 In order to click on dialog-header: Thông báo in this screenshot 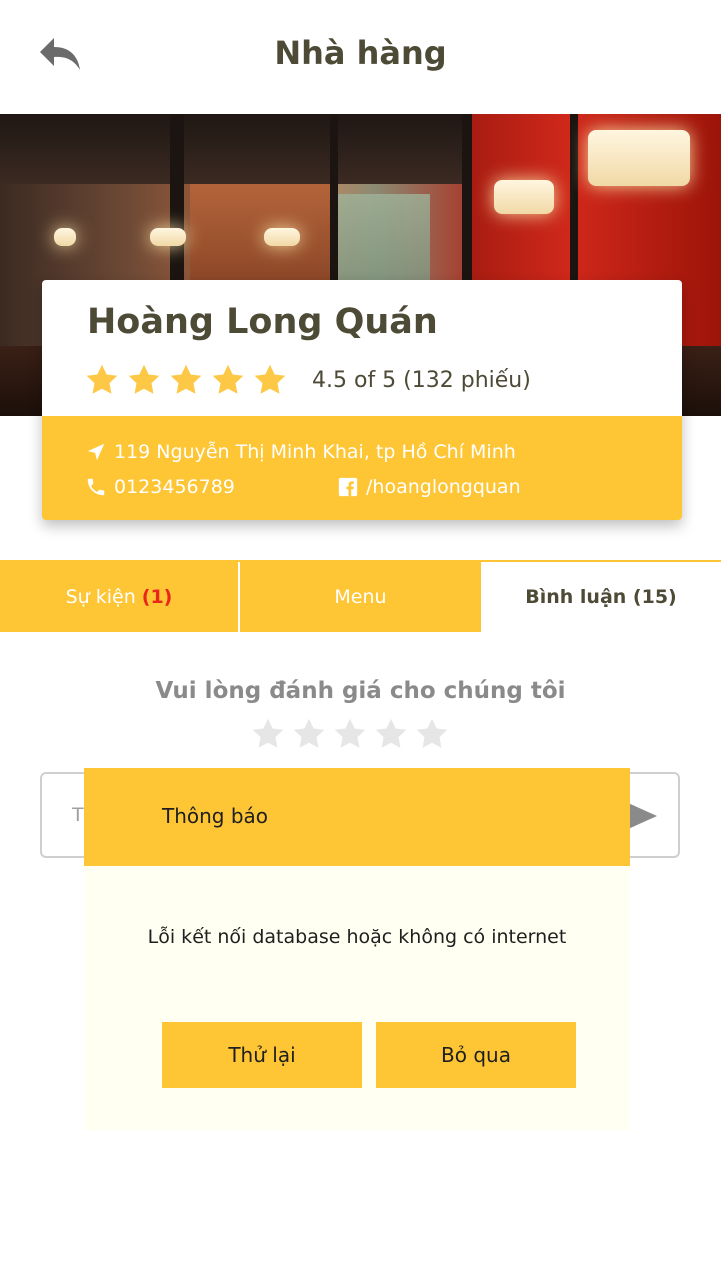, I will do `click(357, 817)`.